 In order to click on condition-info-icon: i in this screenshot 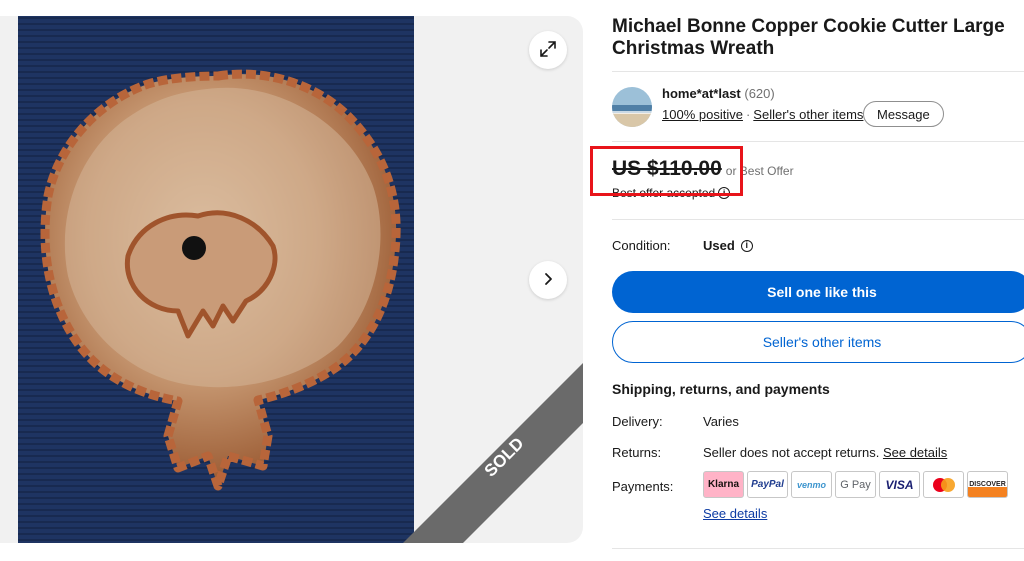, I will do `click(746, 245)`.